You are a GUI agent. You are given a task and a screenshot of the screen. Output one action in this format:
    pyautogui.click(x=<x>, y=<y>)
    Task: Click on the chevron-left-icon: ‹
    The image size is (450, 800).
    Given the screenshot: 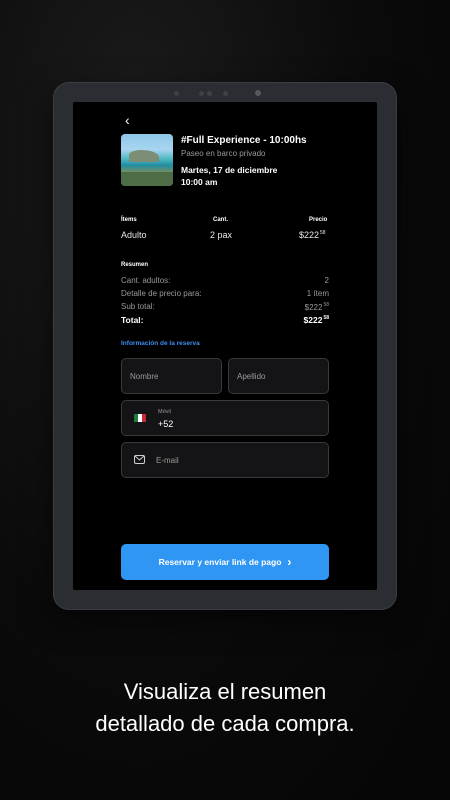 What is the action you would take?
    pyautogui.click(x=127, y=120)
    